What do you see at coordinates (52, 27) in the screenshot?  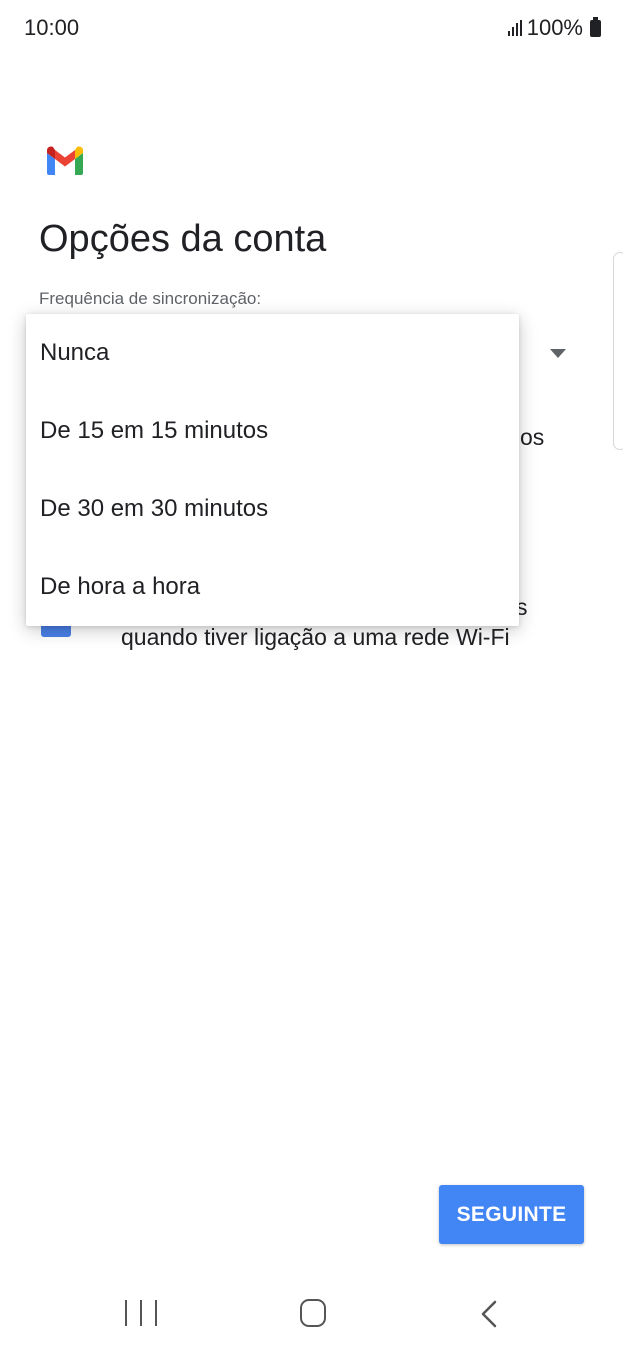 I see `status-time: 10:00` at bounding box center [52, 27].